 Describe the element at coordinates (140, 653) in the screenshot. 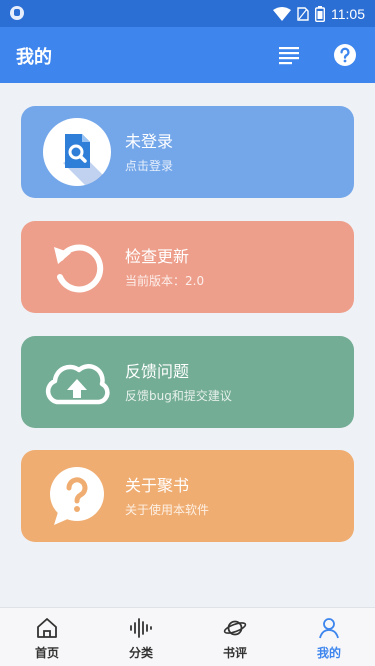

I see `nav-label-category: 分类` at that location.